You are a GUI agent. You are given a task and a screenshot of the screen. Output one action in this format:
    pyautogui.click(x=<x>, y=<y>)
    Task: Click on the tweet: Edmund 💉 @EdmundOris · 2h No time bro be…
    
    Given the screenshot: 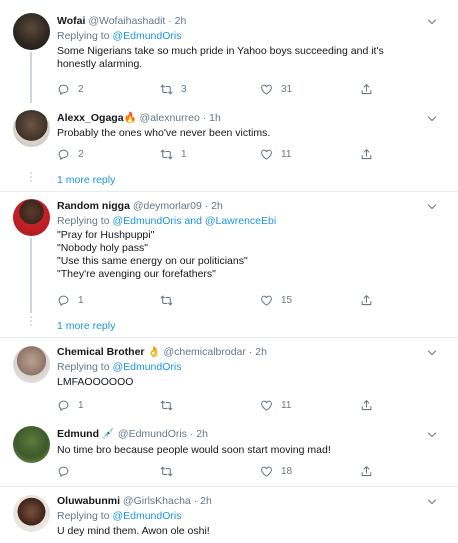 What is the action you would take?
    pyautogui.click(x=229, y=452)
    